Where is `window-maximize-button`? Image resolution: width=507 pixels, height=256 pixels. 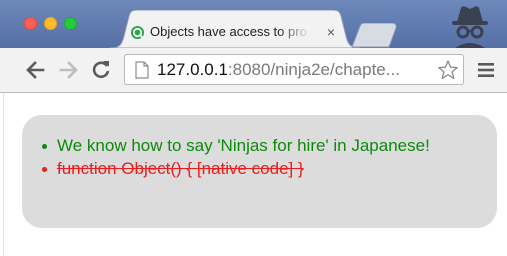
window-maximize-button is located at coordinates (70, 23).